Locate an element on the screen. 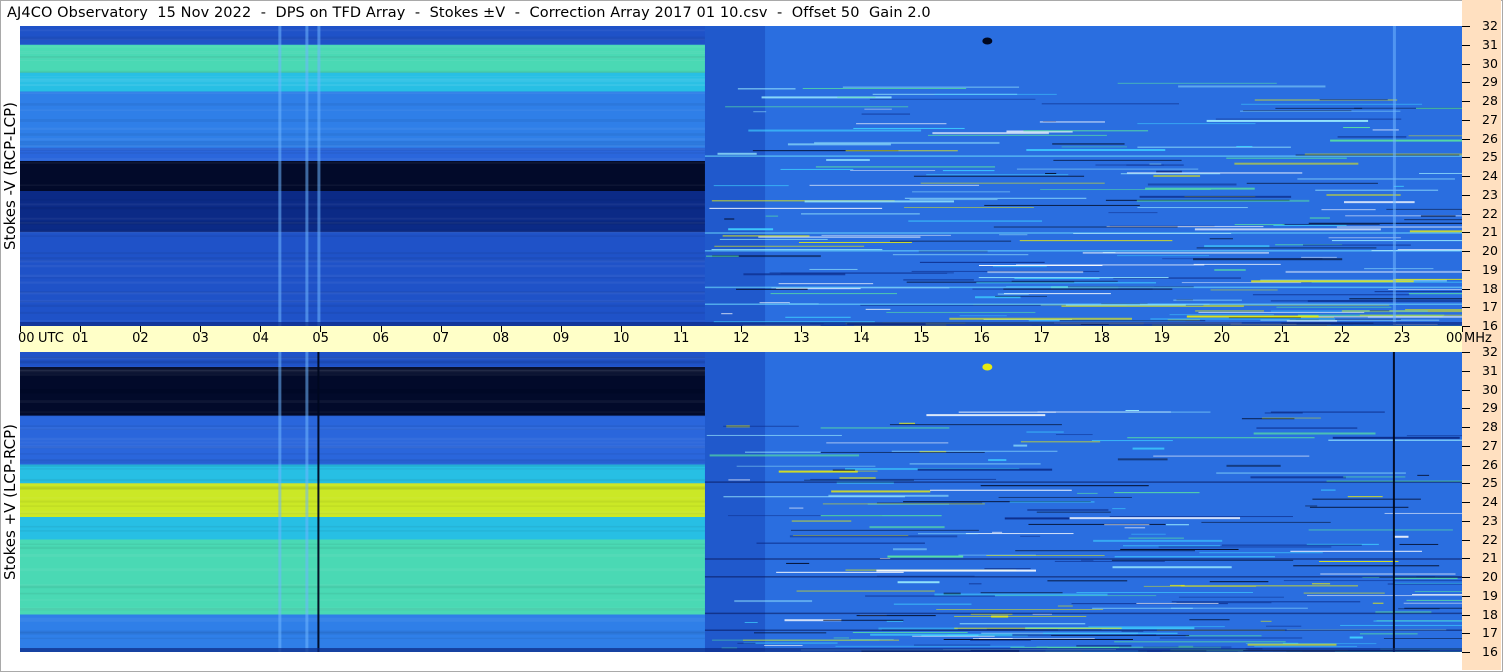 Image resolution: width=1503 pixels, height=672 pixels. mhz-tick-label: 23 is located at coordinates (1490, 194).